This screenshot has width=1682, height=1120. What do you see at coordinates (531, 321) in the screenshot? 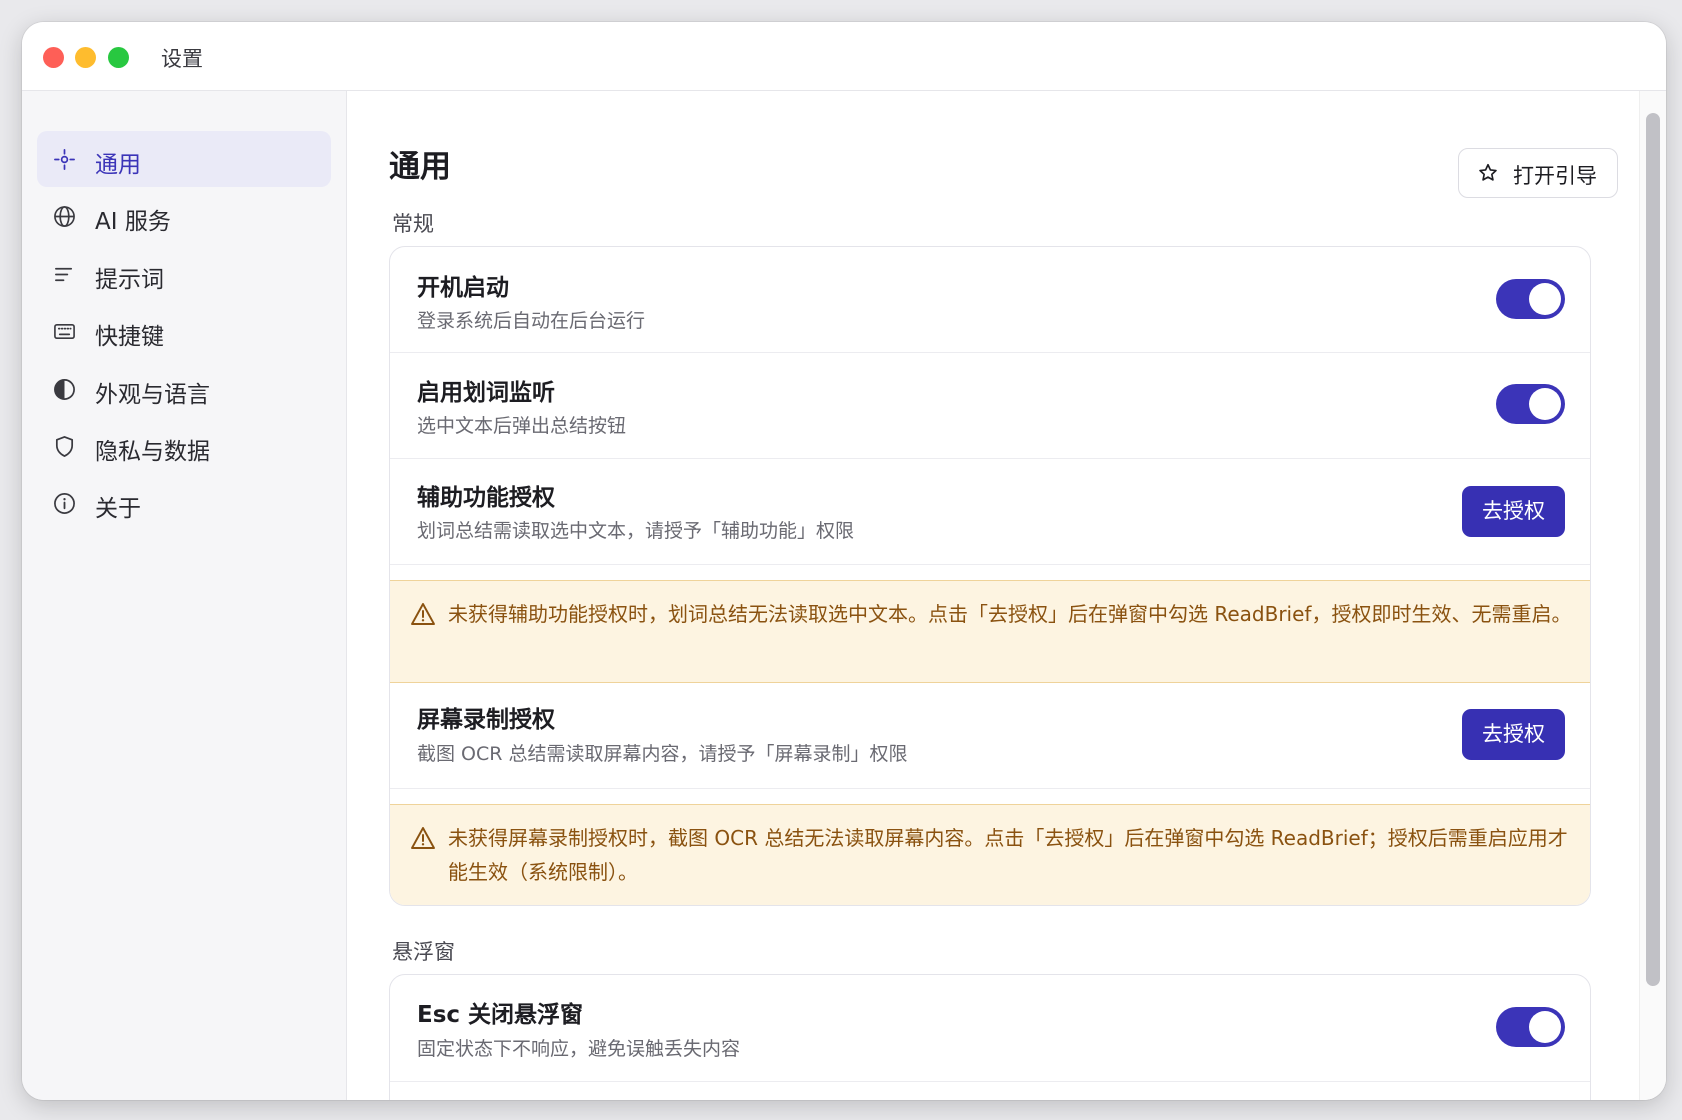
I see `setting-description: 登录系统后自动在后台运行` at bounding box center [531, 321].